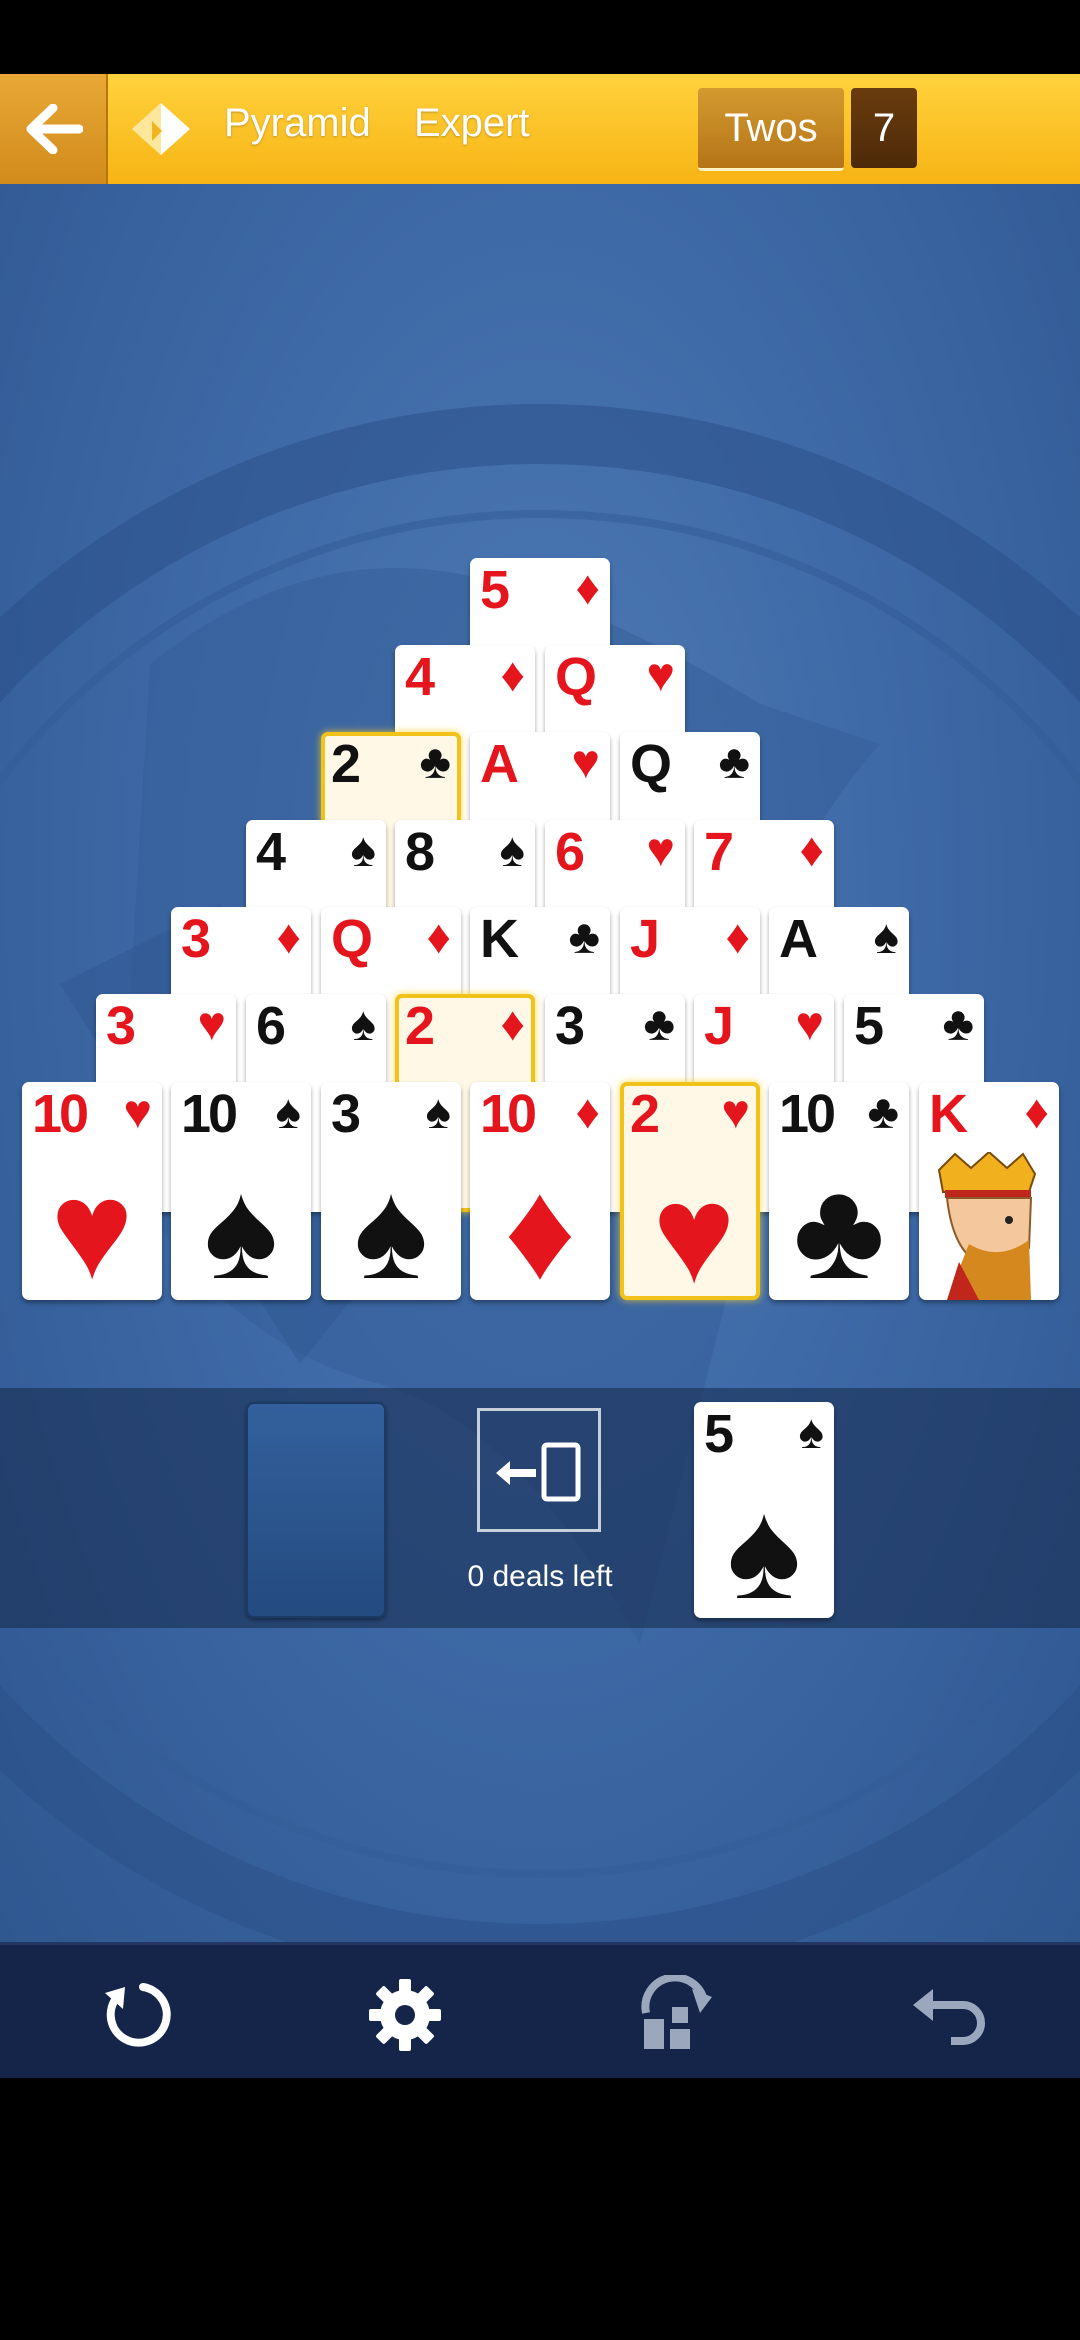  What do you see at coordinates (540, 2209) in the screenshot?
I see `navigation-area` at bounding box center [540, 2209].